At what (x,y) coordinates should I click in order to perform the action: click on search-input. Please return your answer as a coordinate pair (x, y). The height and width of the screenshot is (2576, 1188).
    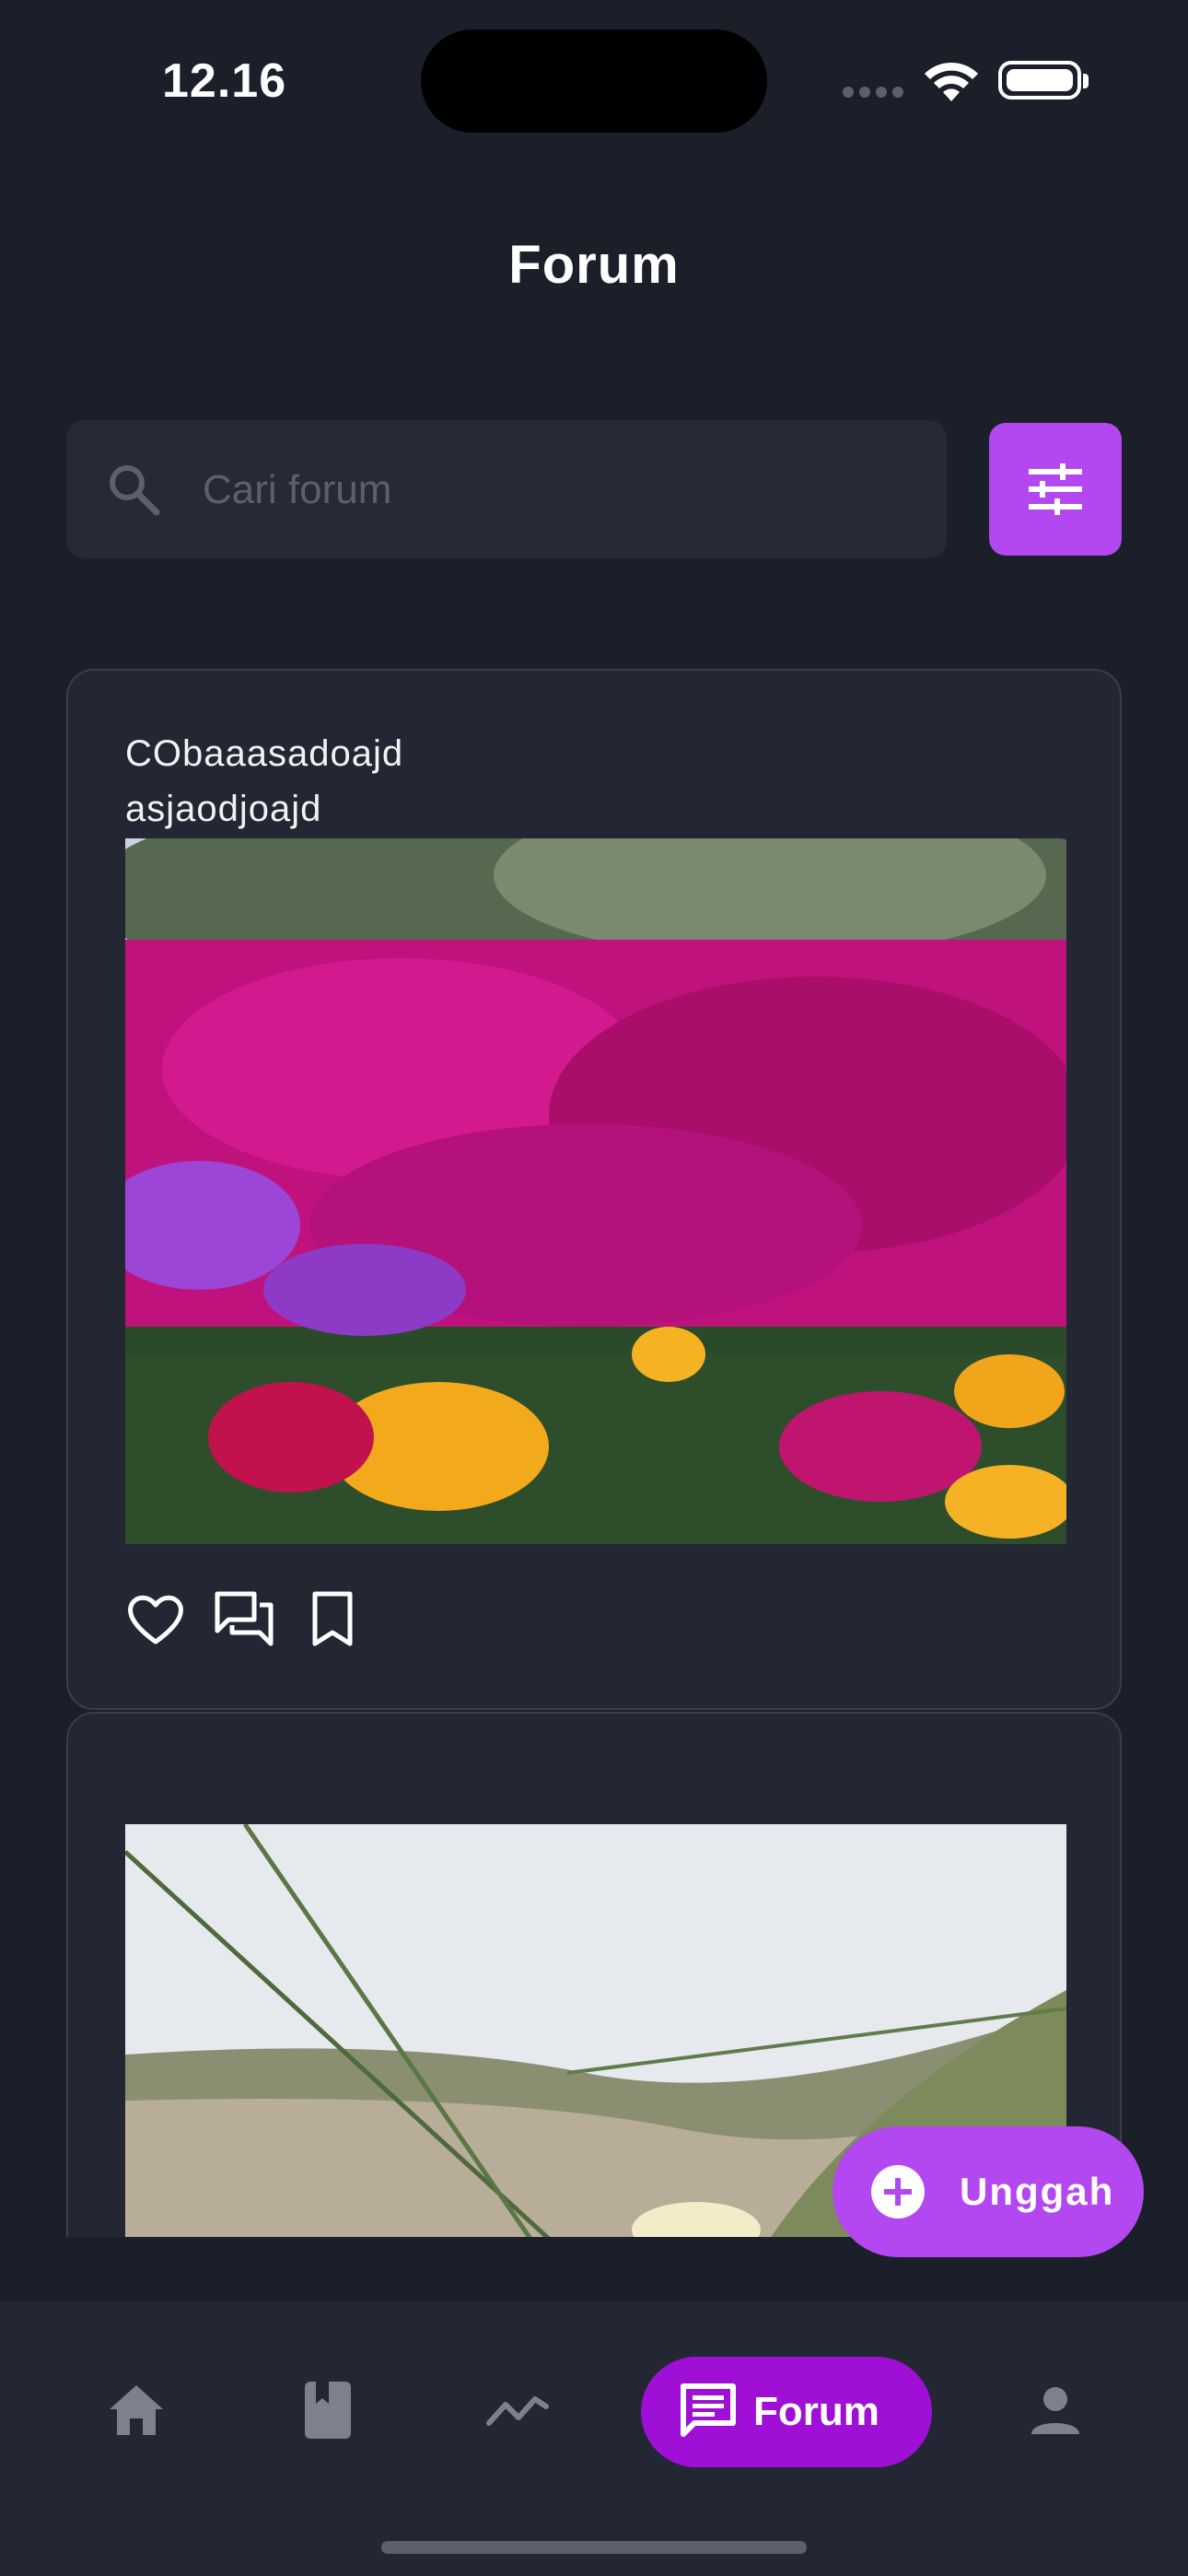
    Looking at the image, I should click on (562, 490).